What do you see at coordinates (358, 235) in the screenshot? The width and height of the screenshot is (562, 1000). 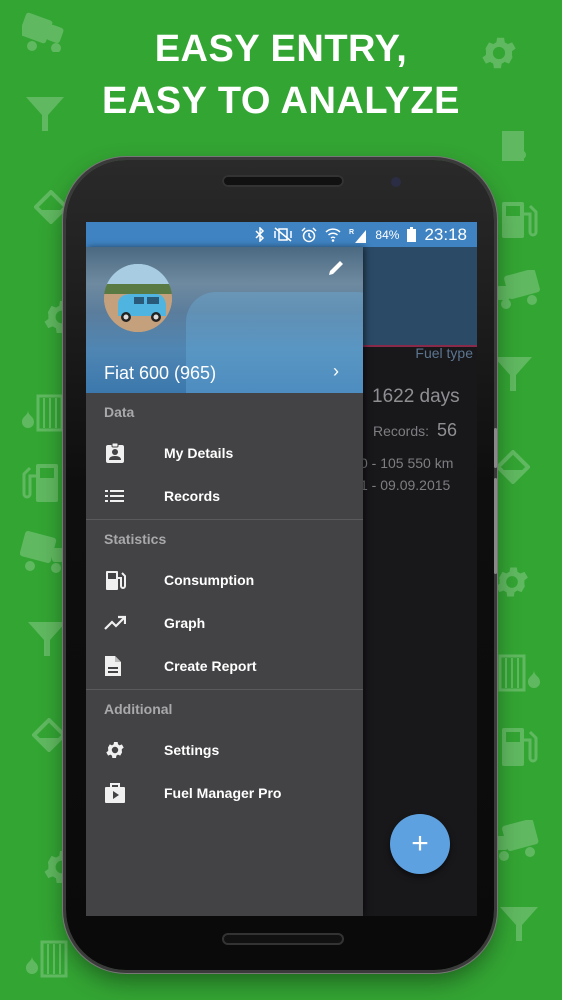 I see `signal-roaming-icon: R` at bounding box center [358, 235].